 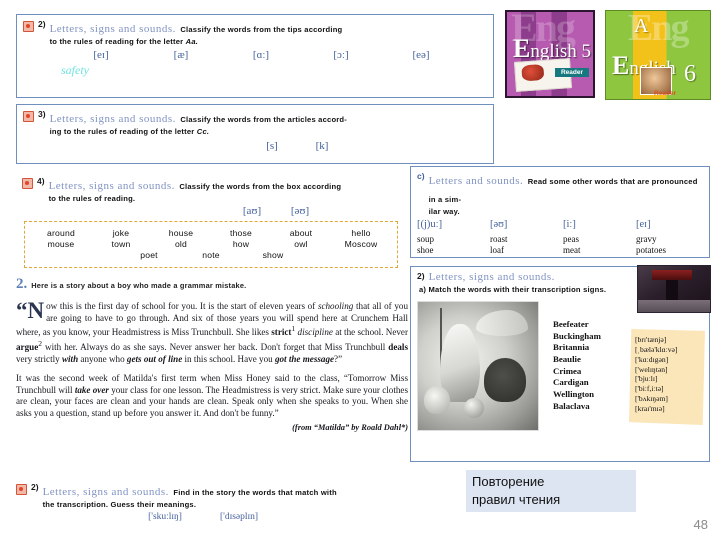 I want to click on exercise-2b-number: 2), so click(x=35, y=487).